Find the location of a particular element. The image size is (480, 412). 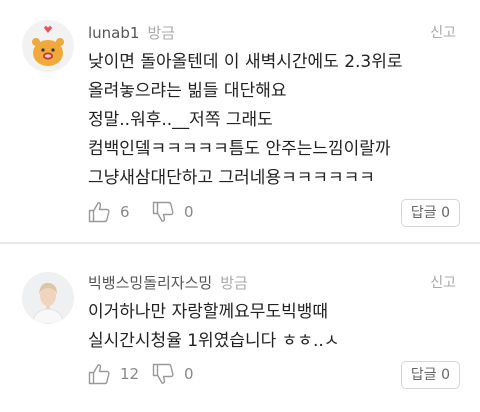

comment-text-line: 정말..워후..__저쪽 그래도 is located at coordinates (180, 120).